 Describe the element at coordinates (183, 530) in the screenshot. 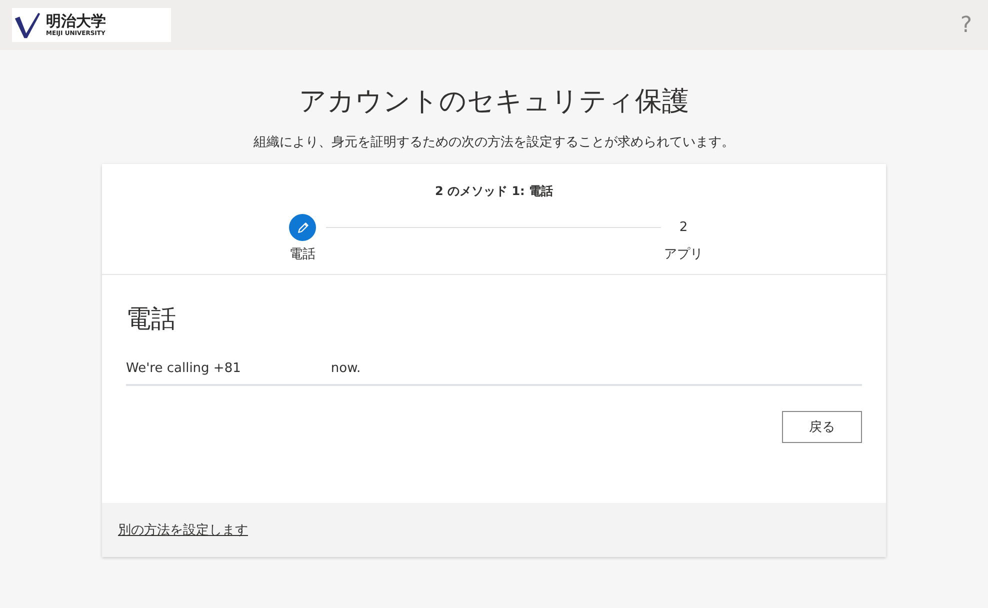

I see `other-method-link: 別の方法を設定します` at that location.